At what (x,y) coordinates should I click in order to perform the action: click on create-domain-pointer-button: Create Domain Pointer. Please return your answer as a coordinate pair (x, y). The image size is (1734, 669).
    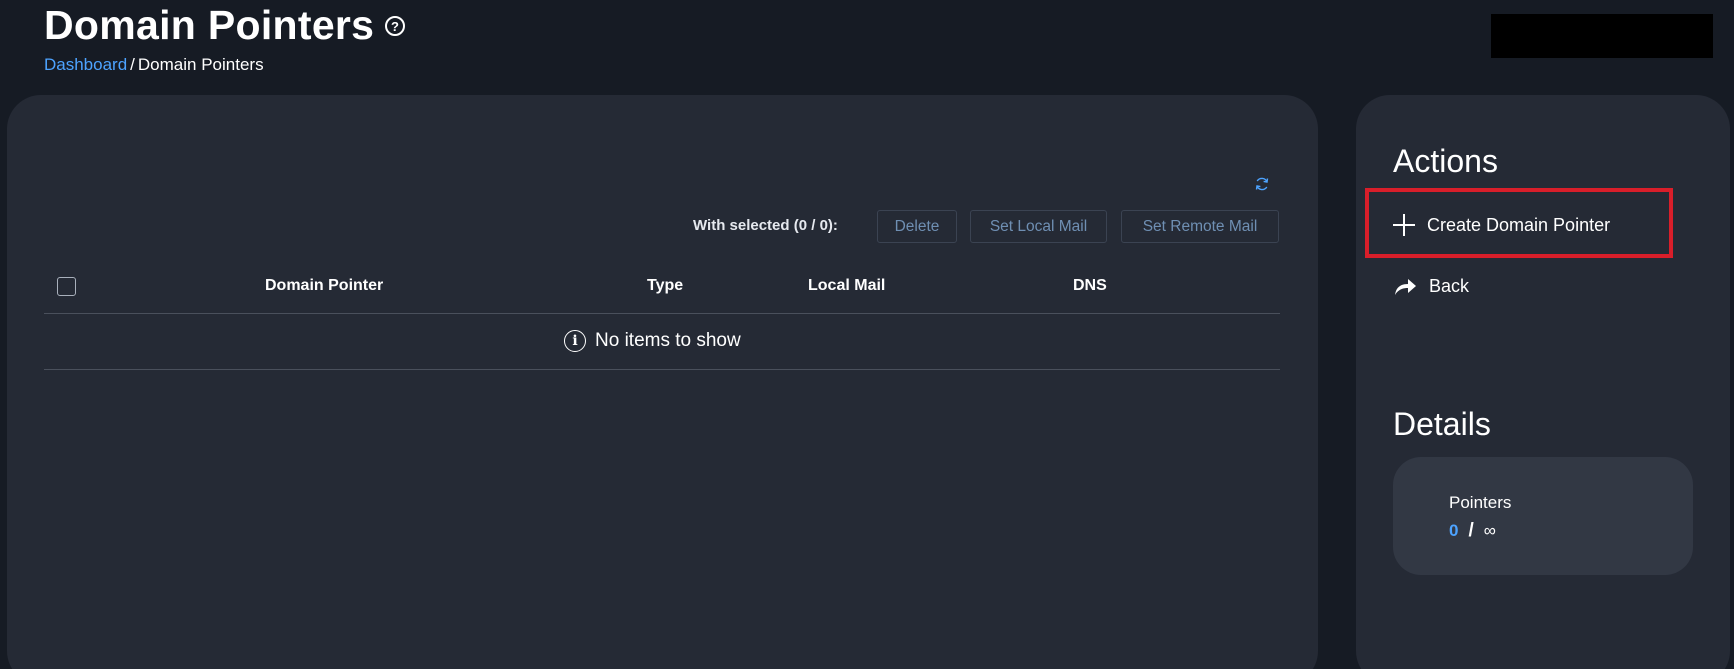
    Looking at the image, I should click on (1501, 225).